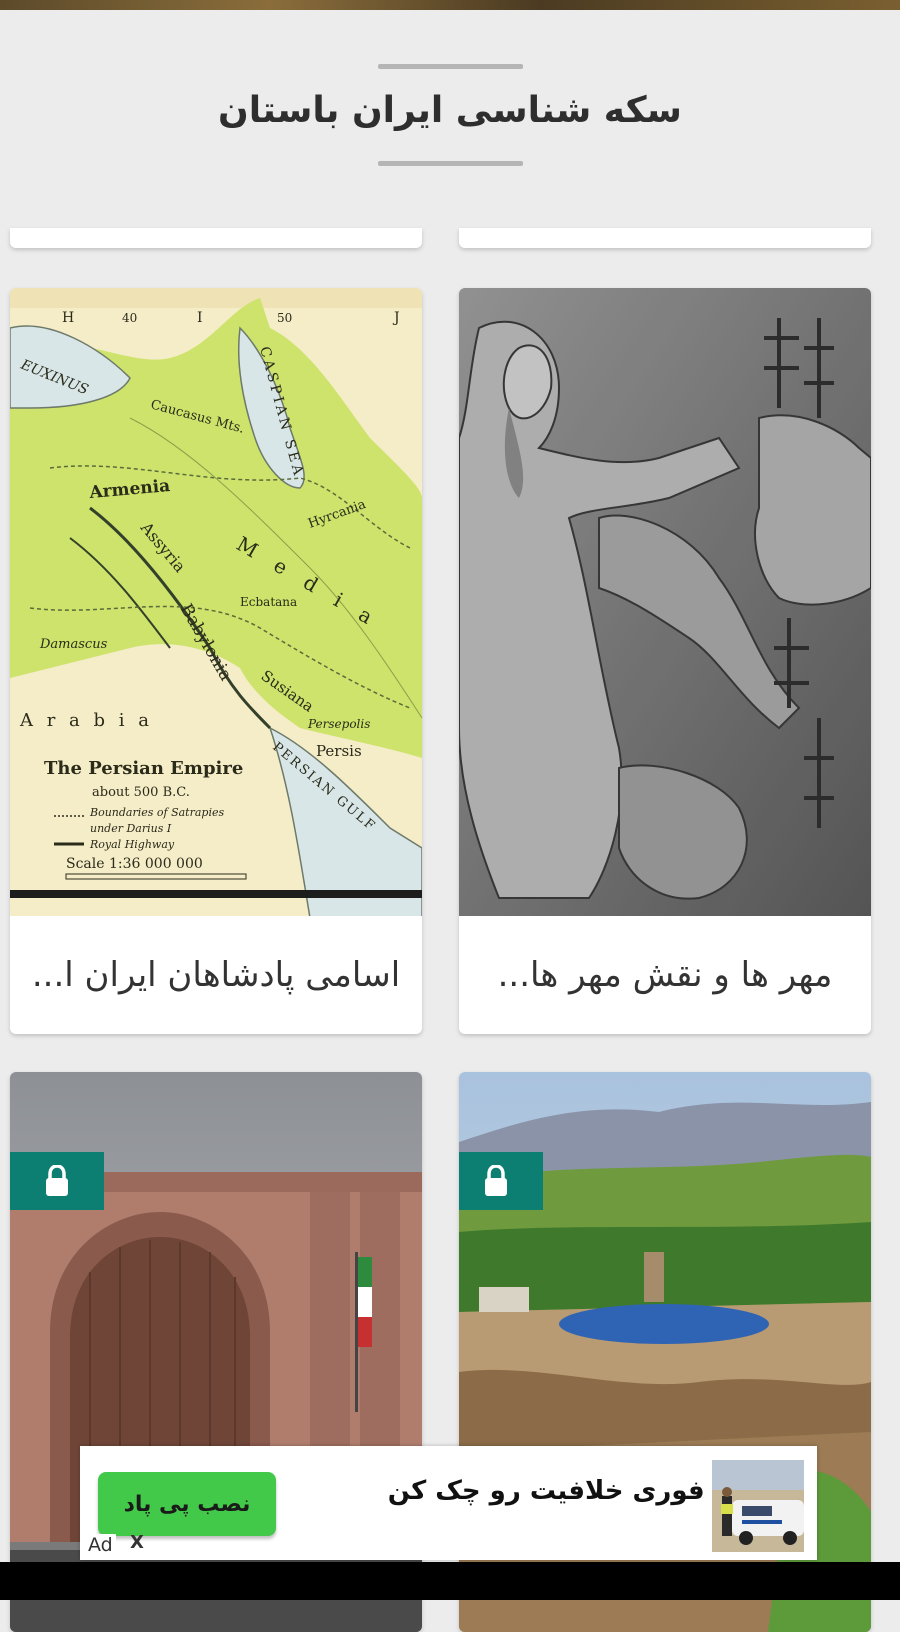 Image resolution: width=900 pixels, height=1632 pixels. What do you see at coordinates (86, 720) in the screenshot?
I see `map-label-arabia: A r a b i a` at bounding box center [86, 720].